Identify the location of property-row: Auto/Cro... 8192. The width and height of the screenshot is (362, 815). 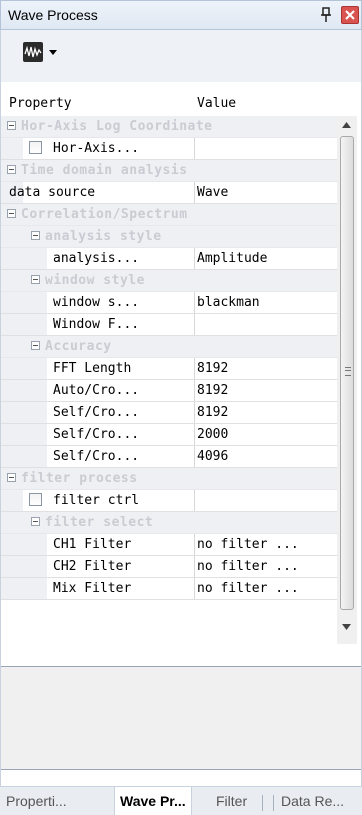
(169, 391).